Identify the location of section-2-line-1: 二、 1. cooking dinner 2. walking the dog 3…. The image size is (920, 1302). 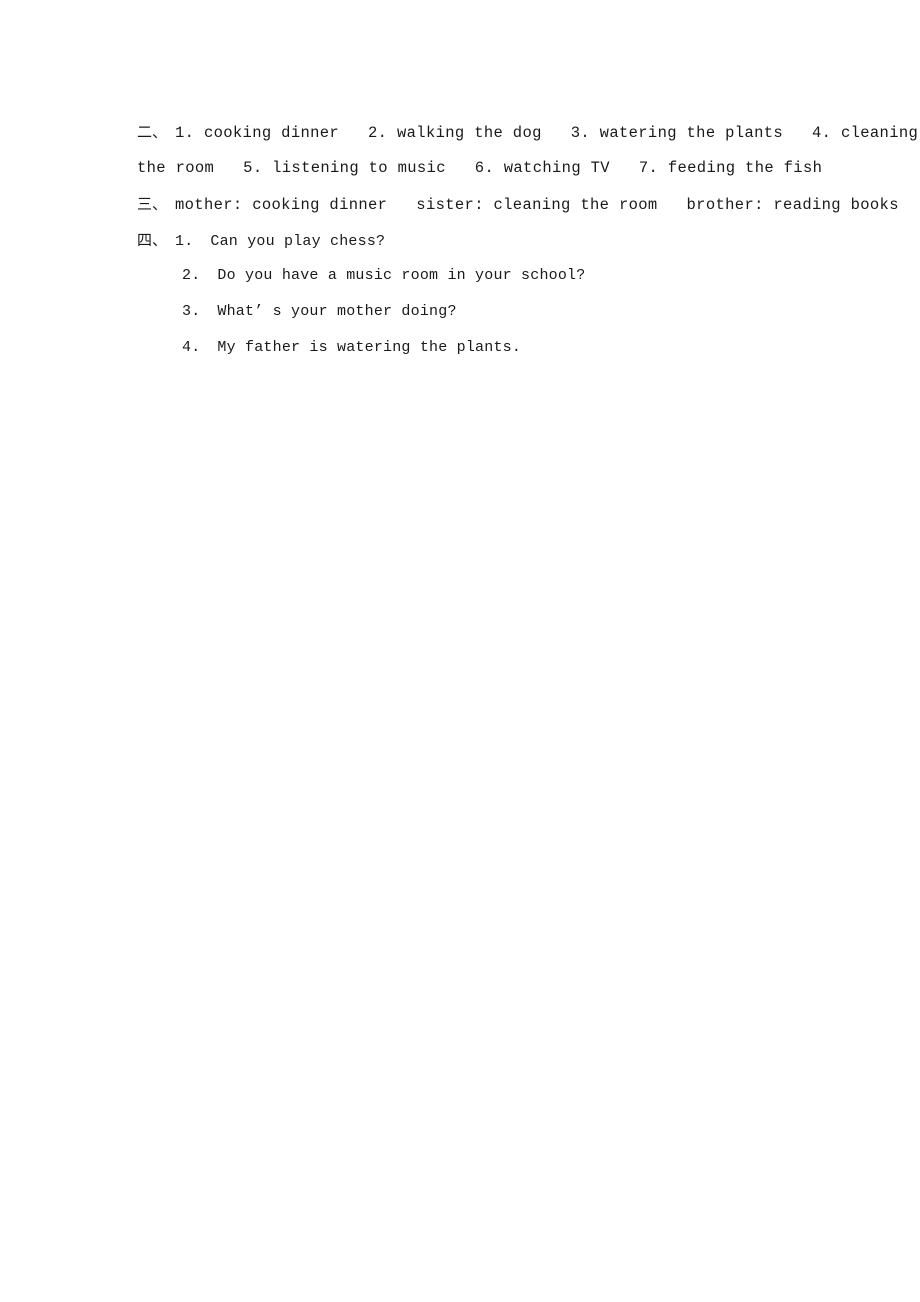
(527, 132).